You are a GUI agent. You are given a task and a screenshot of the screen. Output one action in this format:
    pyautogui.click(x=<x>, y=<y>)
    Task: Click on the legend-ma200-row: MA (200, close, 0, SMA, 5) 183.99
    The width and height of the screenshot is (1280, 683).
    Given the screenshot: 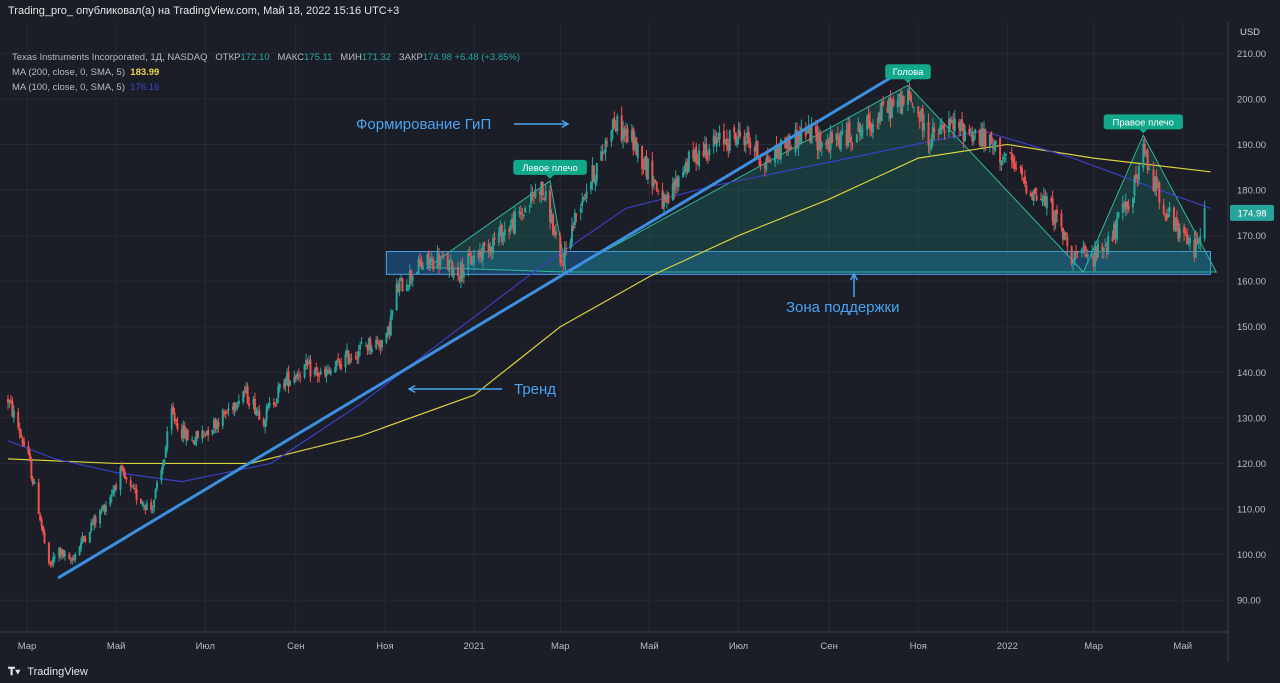 What is the action you would take?
    pyautogui.click(x=266, y=72)
    